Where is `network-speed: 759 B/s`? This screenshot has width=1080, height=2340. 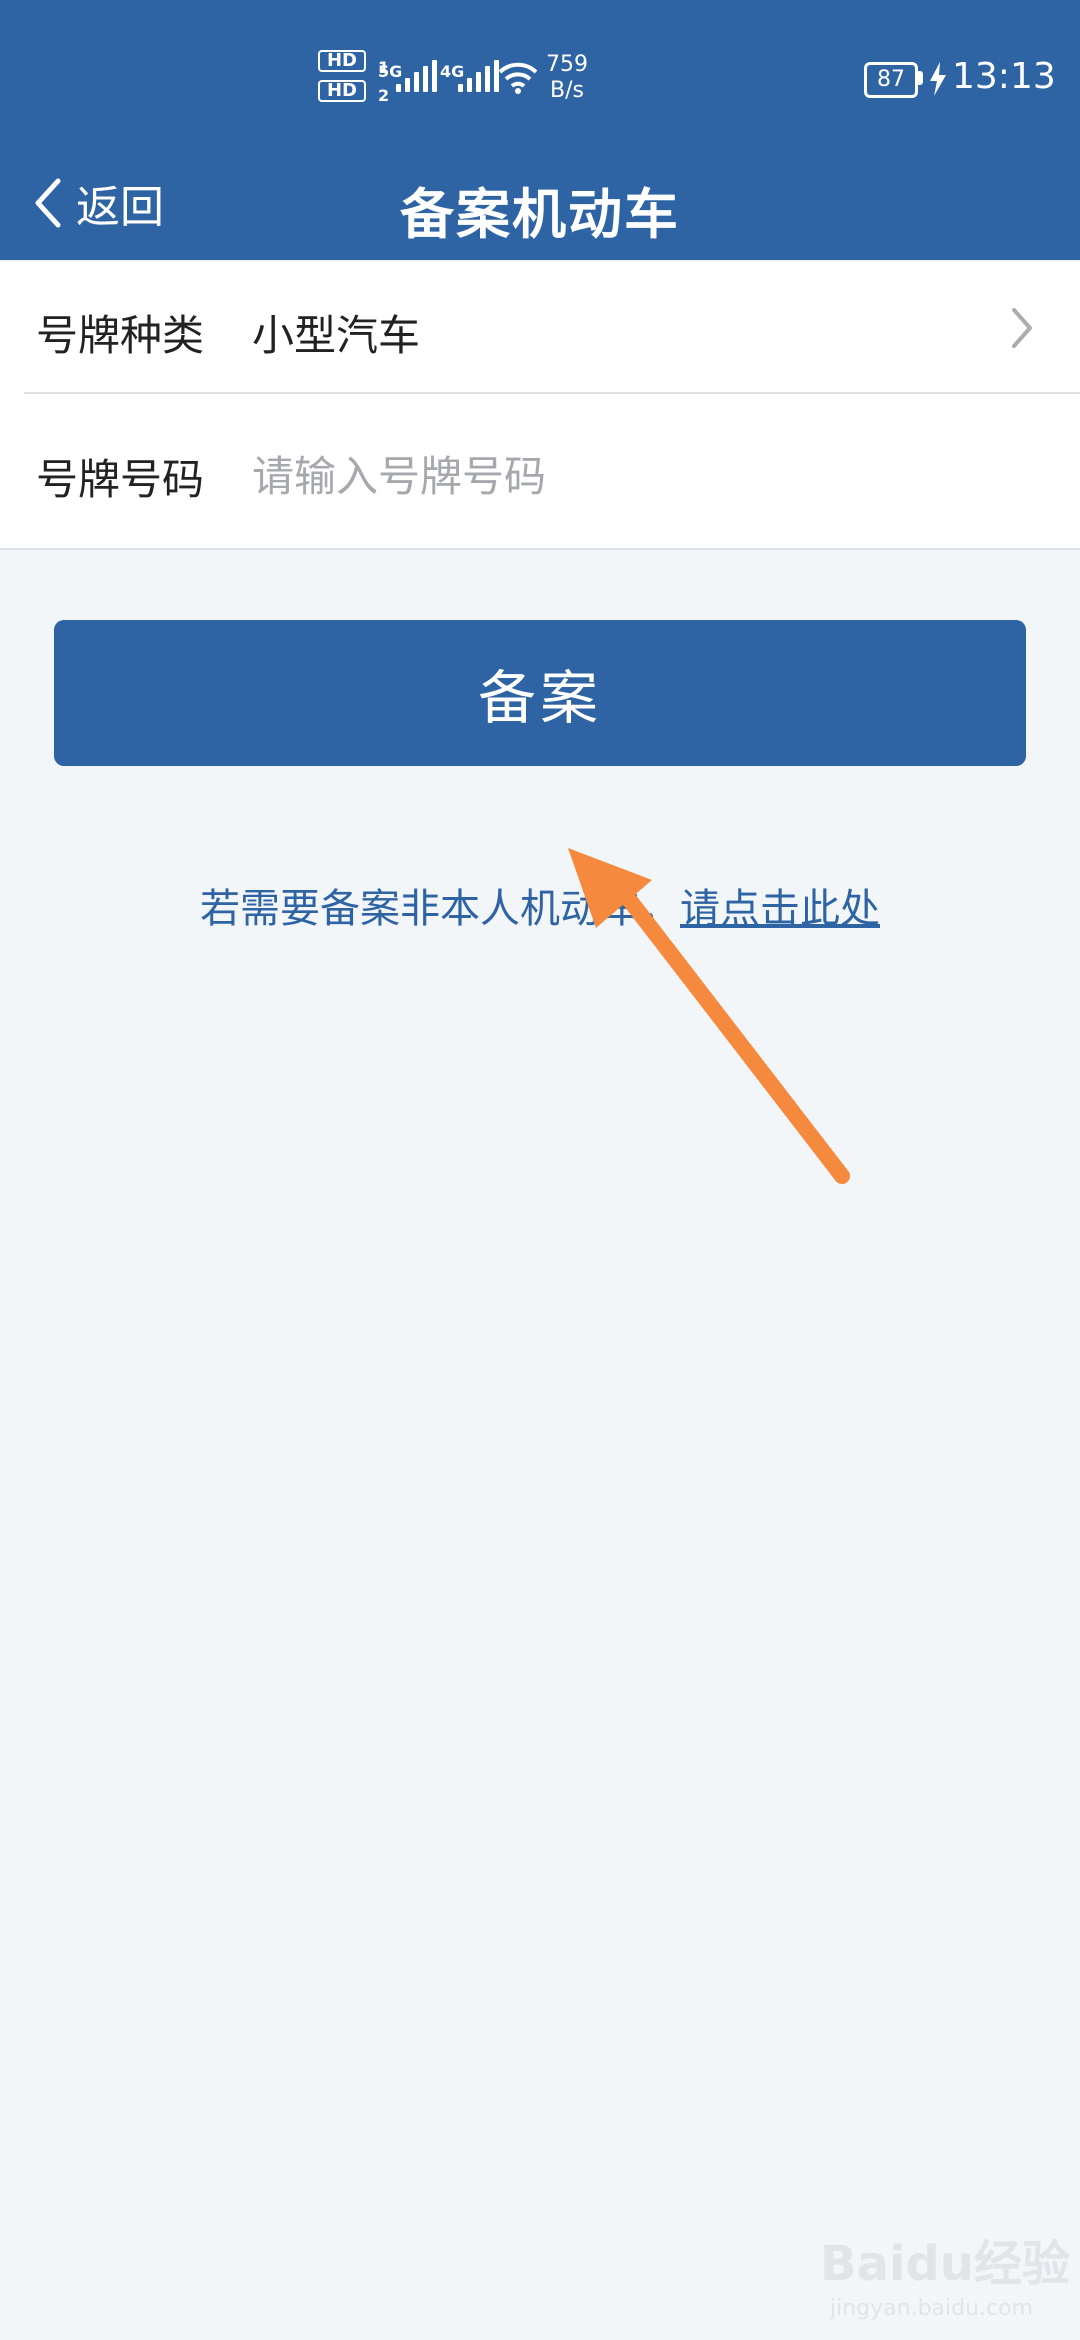 network-speed: 759 B/s is located at coordinates (567, 78).